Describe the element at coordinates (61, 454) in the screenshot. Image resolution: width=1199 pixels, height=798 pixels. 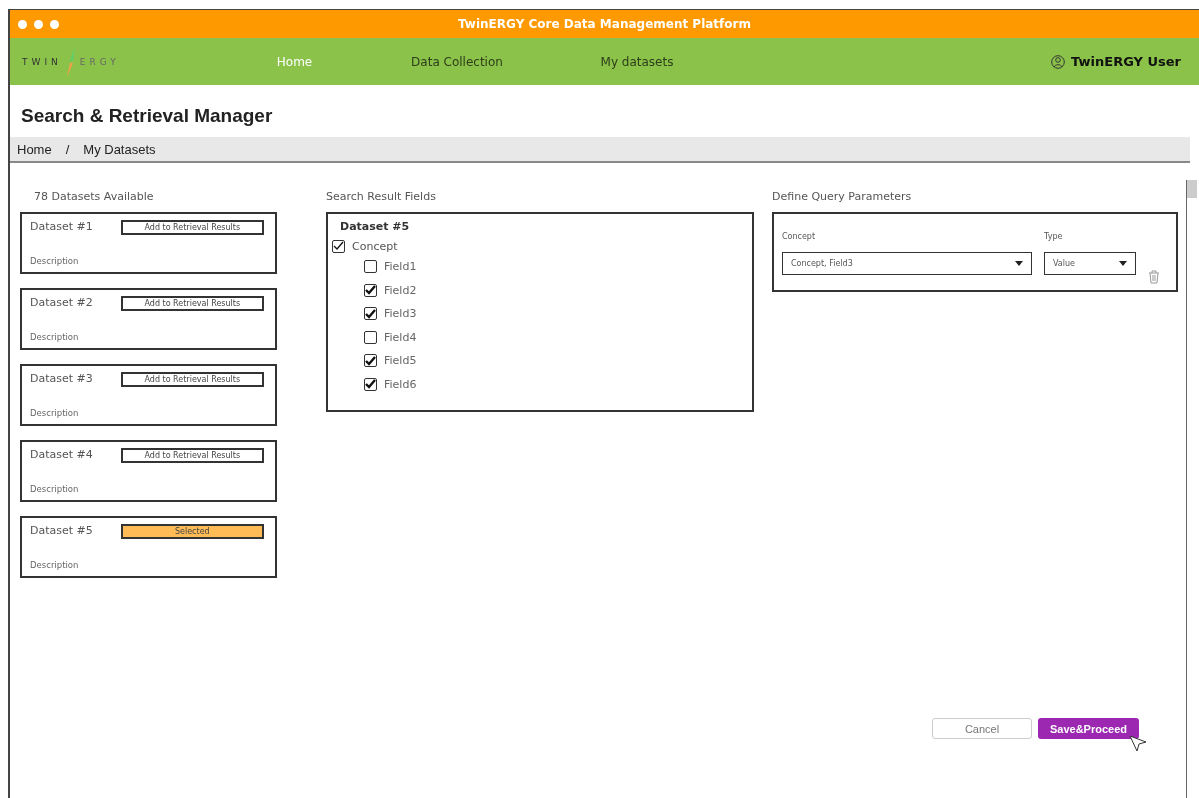
I see `dataset-name: Dataset #4` at that location.